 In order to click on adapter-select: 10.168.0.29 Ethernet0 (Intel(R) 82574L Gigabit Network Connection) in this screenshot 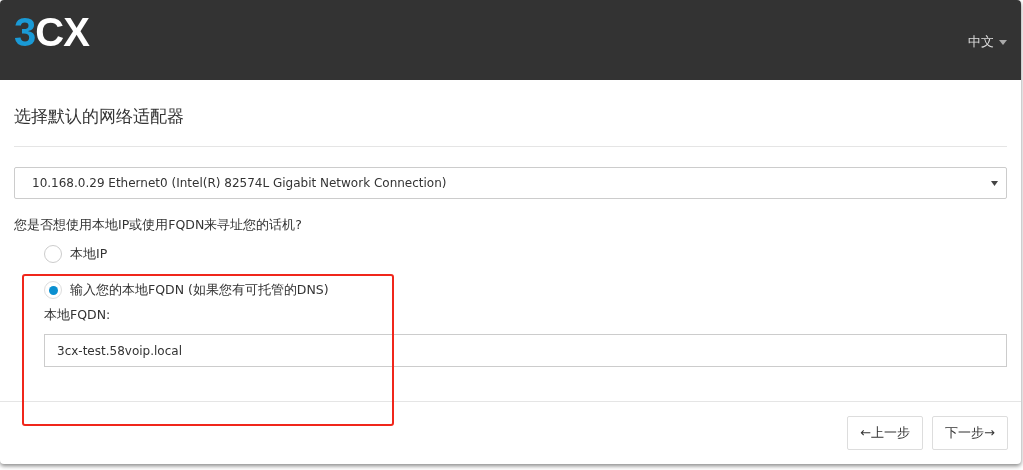, I will do `click(510, 183)`.